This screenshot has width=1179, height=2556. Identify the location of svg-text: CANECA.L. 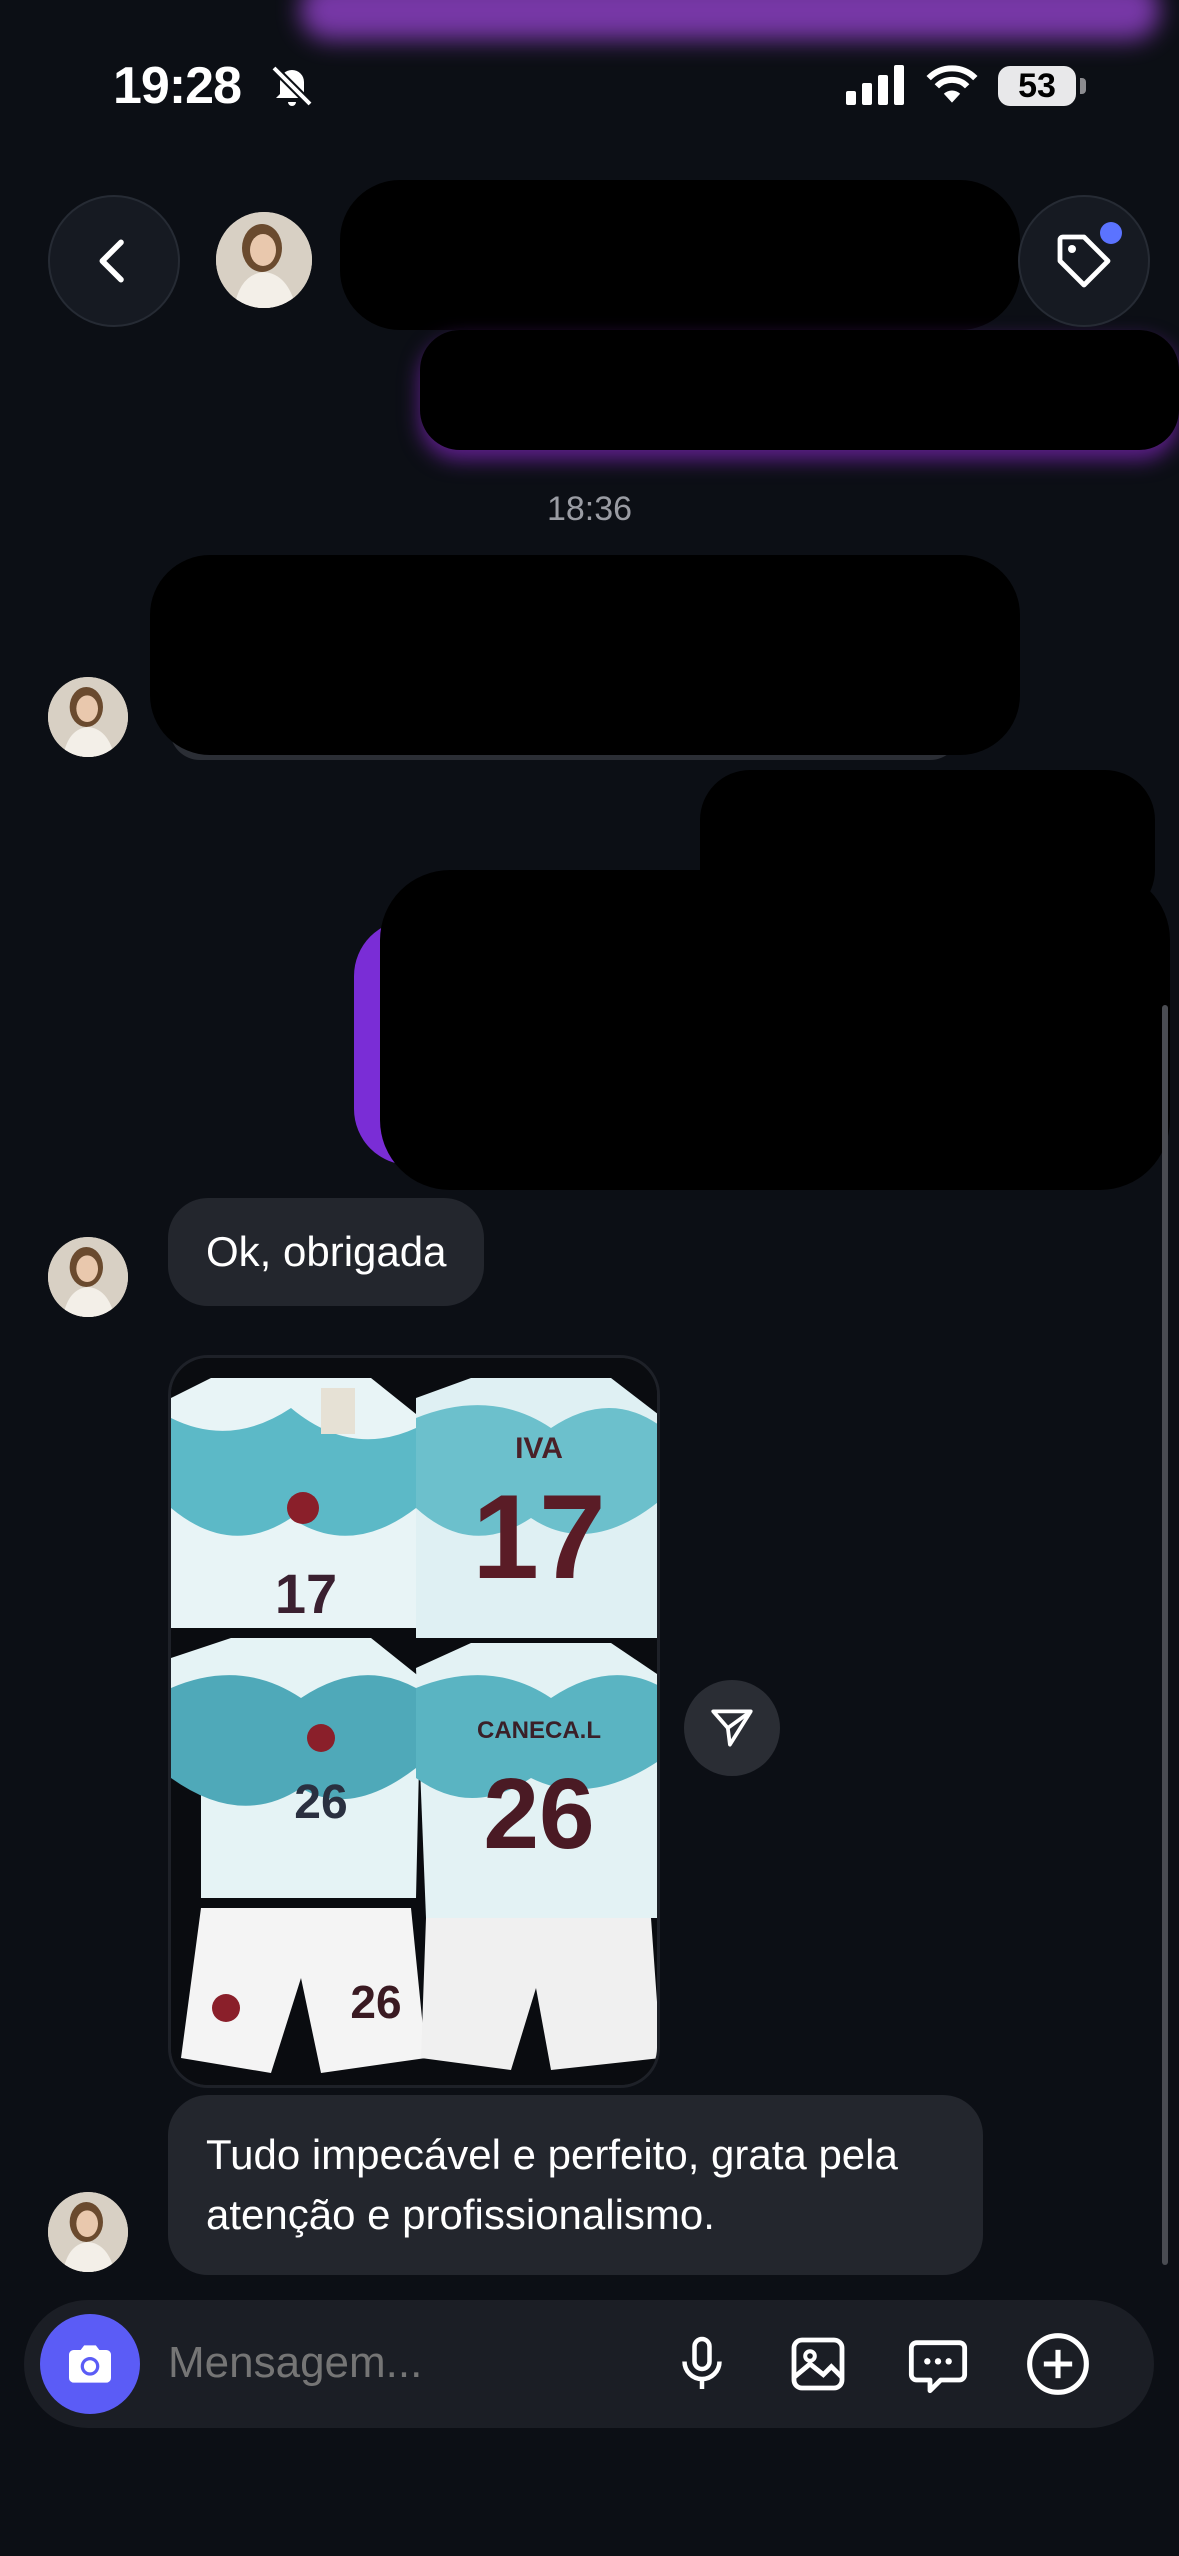
(539, 1730).